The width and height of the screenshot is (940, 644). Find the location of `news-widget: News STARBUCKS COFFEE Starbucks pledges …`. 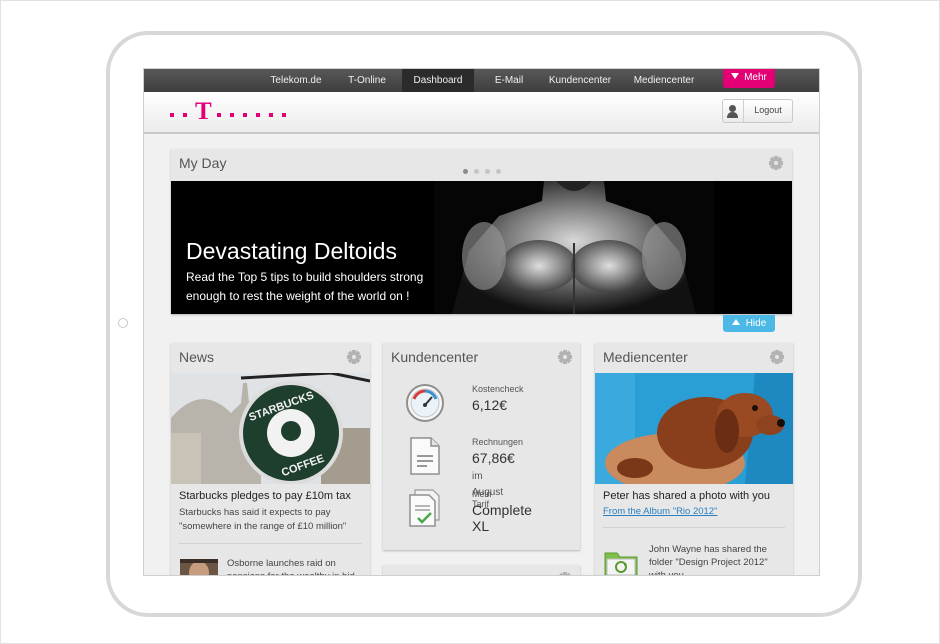

news-widget: News STARBUCKS COFFEE Starbucks pledges … is located at coordinates (270, 459).